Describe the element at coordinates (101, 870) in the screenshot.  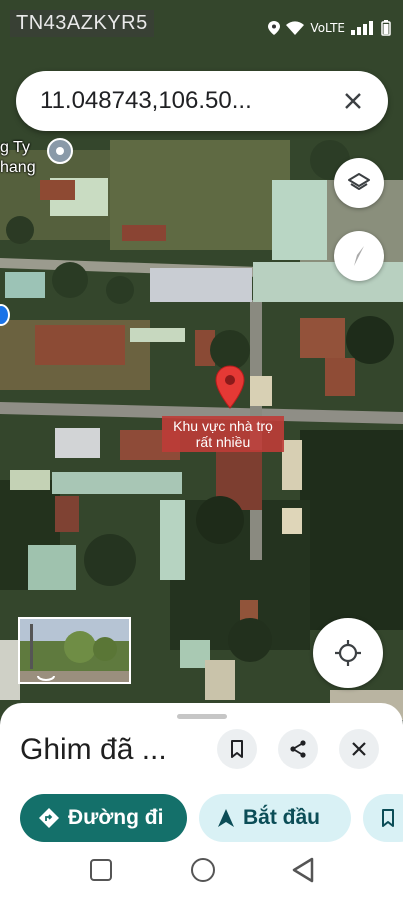
I see `recents-button` at that location.